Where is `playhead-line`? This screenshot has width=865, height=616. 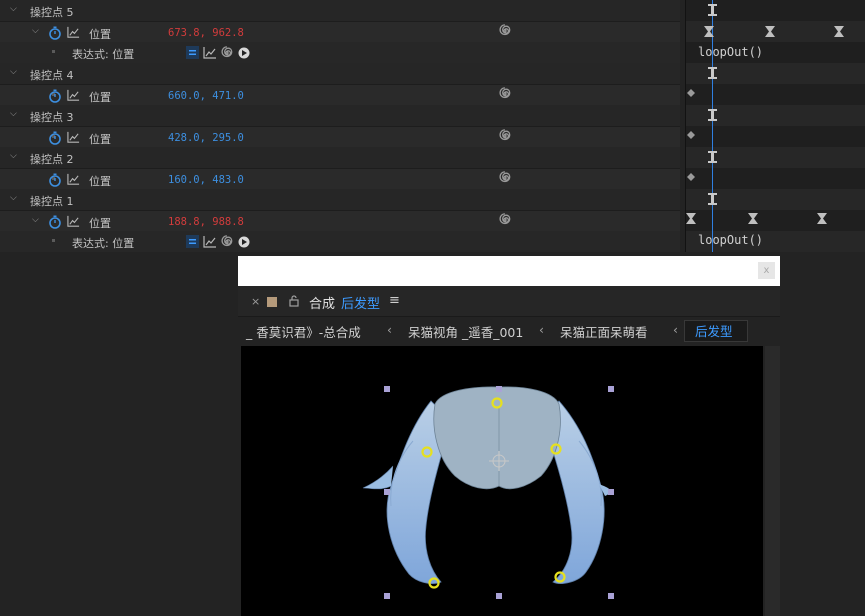
playhead-line is located at coordinates (712, 126).